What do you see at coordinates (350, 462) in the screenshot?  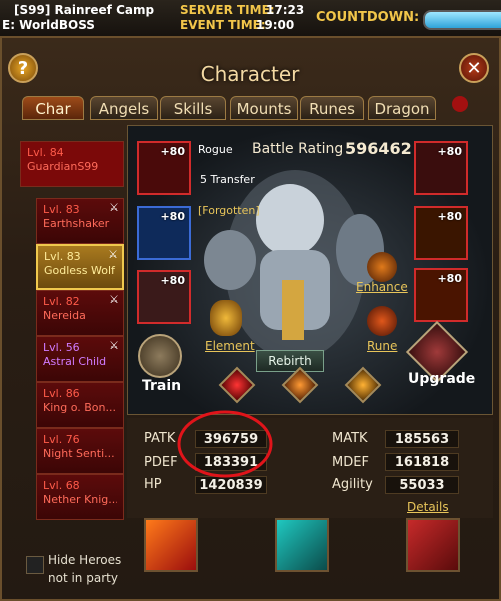 I see `mdef-label: MDEF` at bounding box center [350, 462].